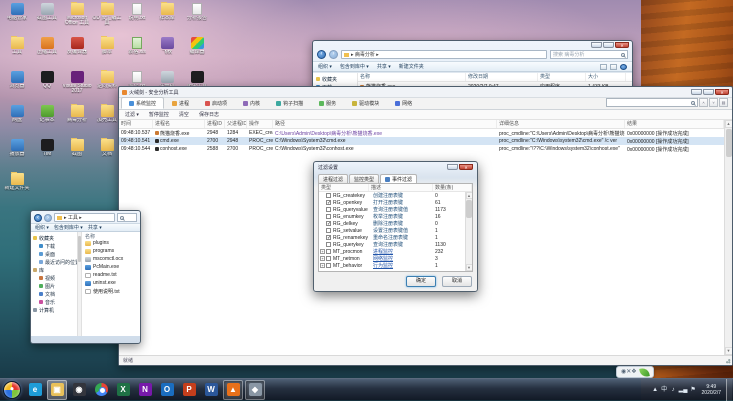 Image resolution: width=733 pixels, height=401 pixels. What do you see at coordinates (364, 178) in the screenshot?
I see `dialog-tab: 监控类型` at bounding box center [364, 178].